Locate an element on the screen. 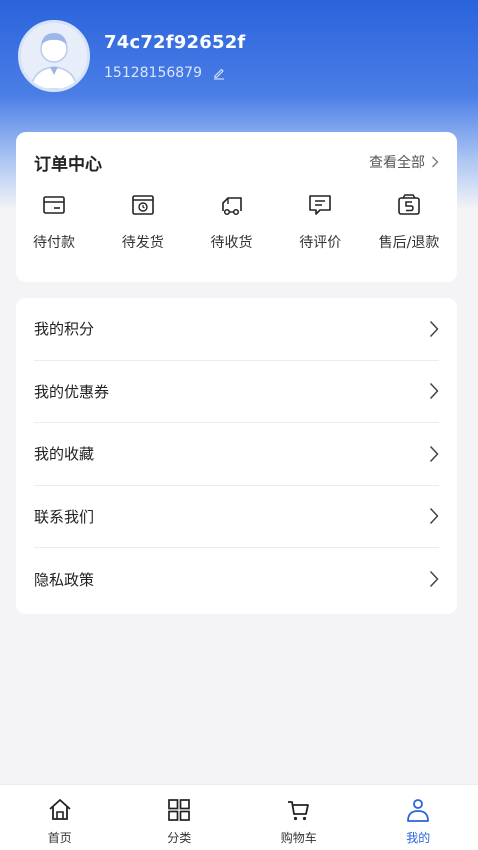 The width and height of the screenshot is (478, 850). profile-section: 74c72f92652f 15128156879 is located at coordinates (131, 56).